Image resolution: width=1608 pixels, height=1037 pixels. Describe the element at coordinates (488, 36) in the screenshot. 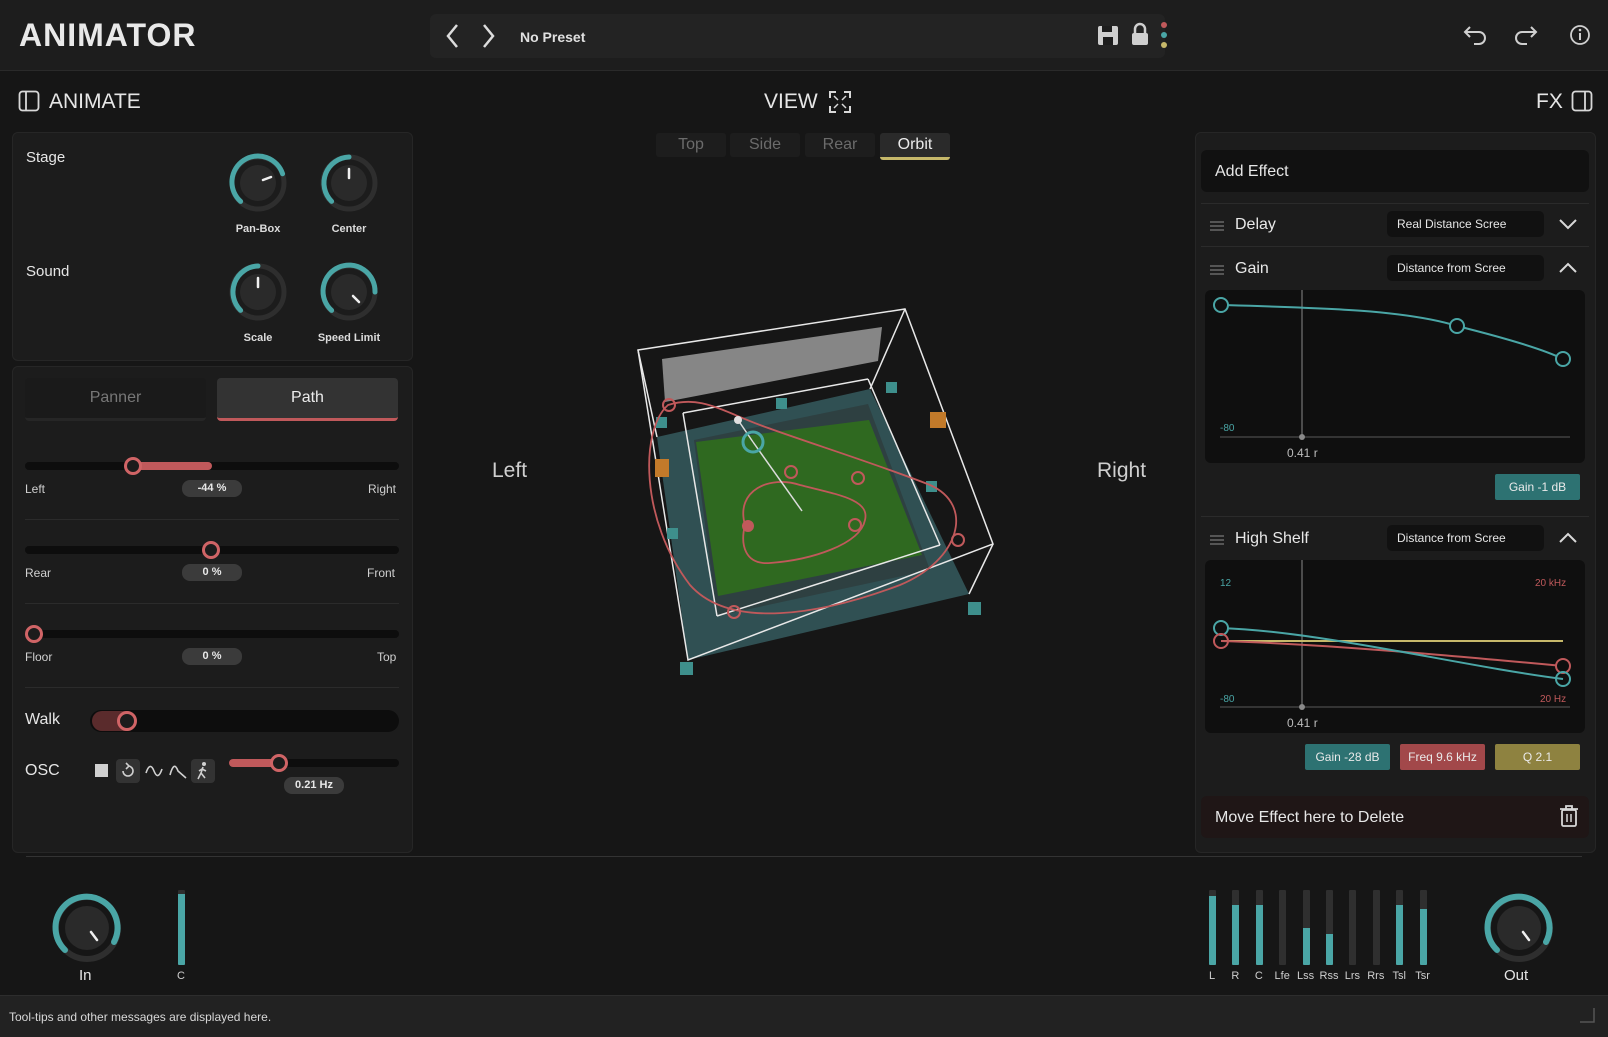

I see `chevron-right-icon` at that location.